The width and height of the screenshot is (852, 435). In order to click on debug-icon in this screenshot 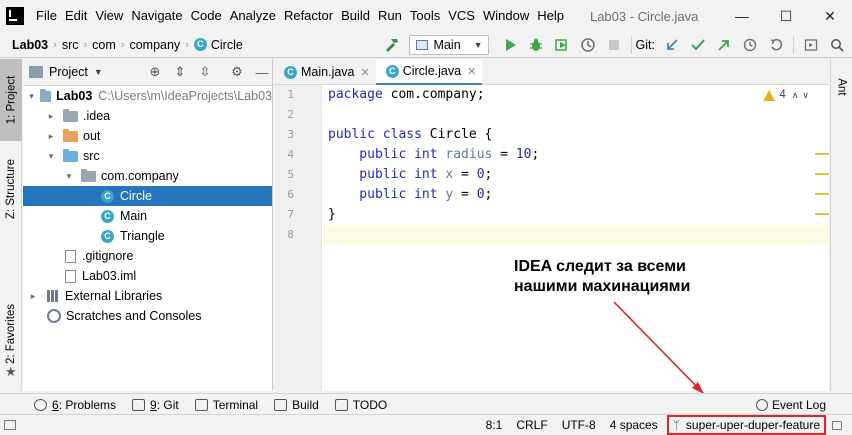, I will do `click(536, 45)`.